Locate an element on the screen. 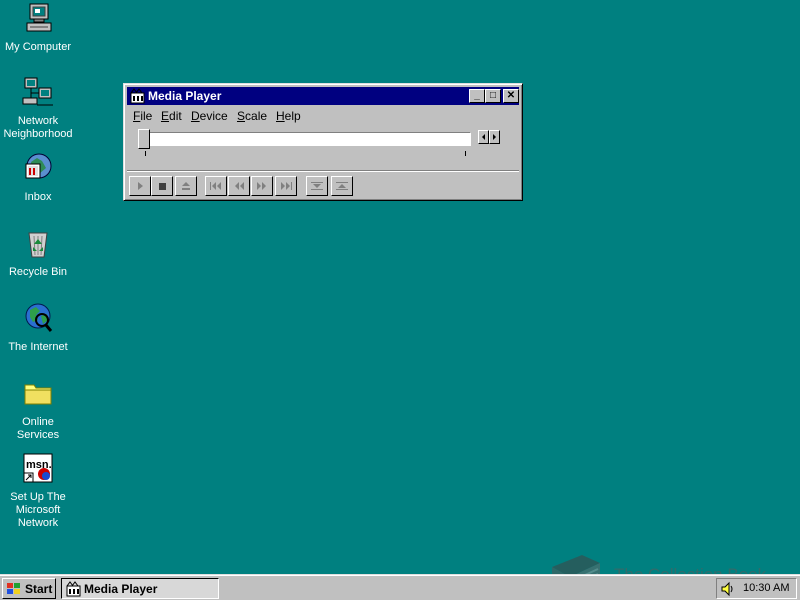  end-selection-button is located at coordinates (342, 186).